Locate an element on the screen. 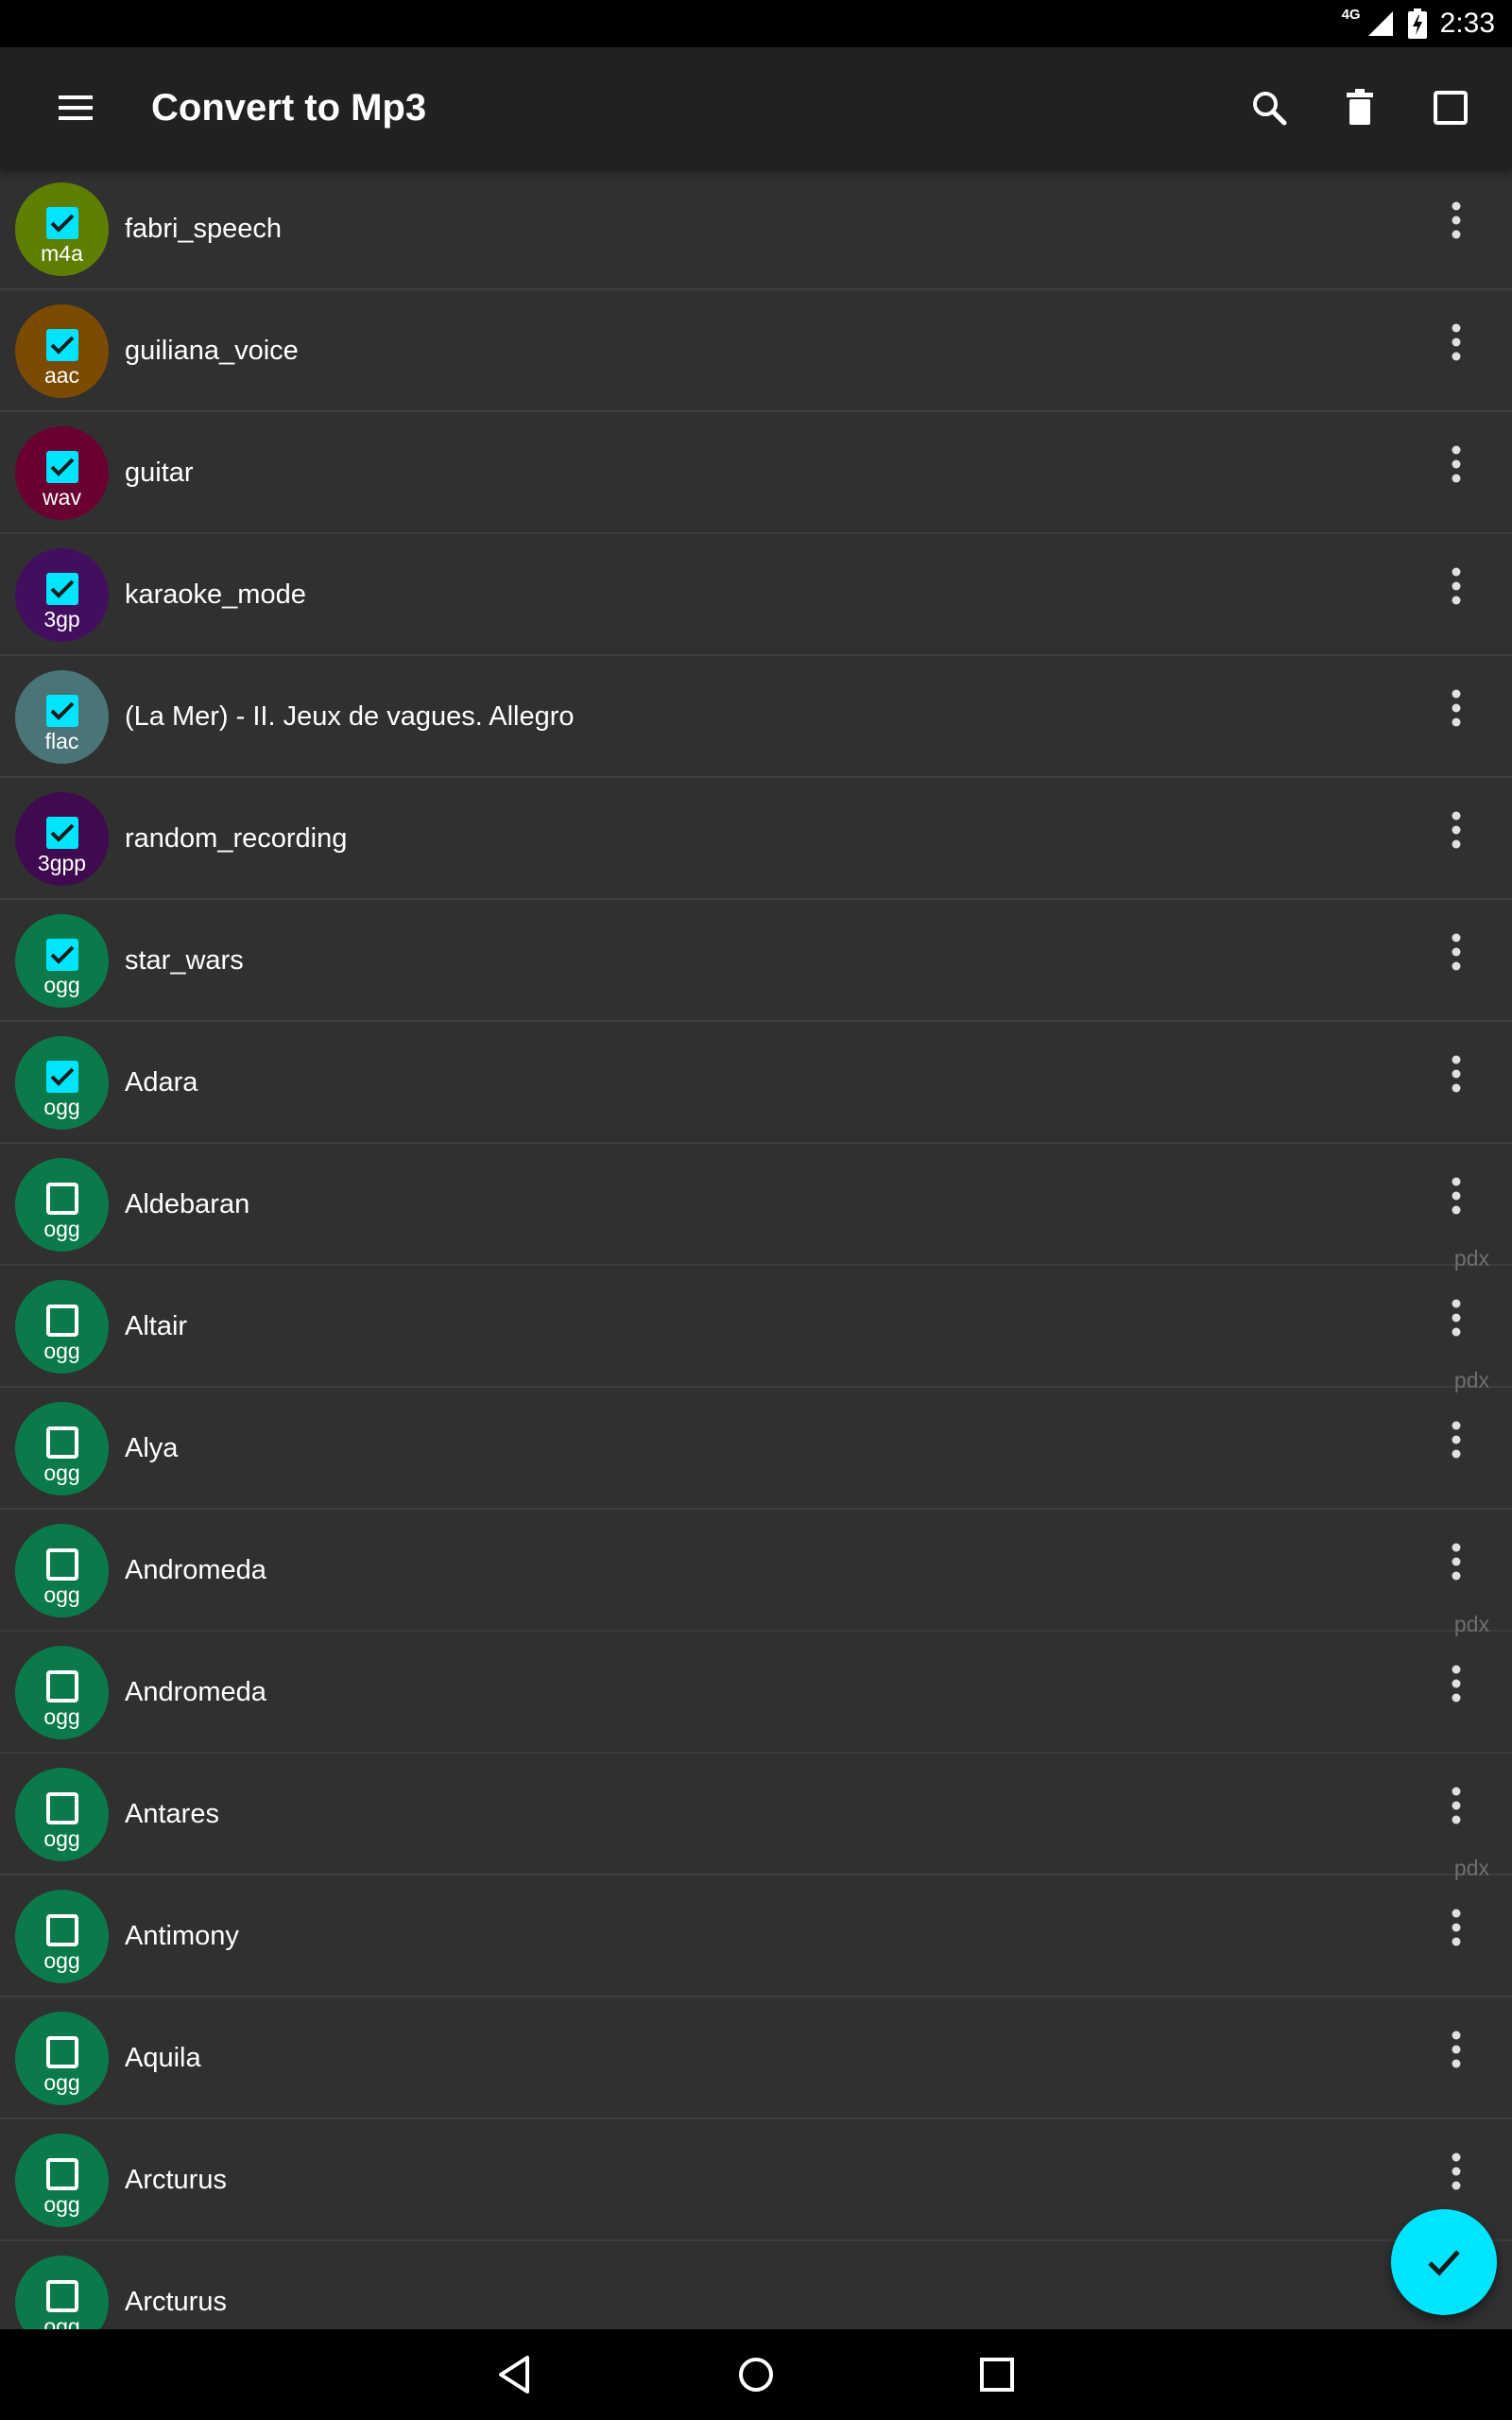 Image resolution: width=1512 pixels, height=2420 pixels. navigation-bar is located at coordinates (756, 2374).